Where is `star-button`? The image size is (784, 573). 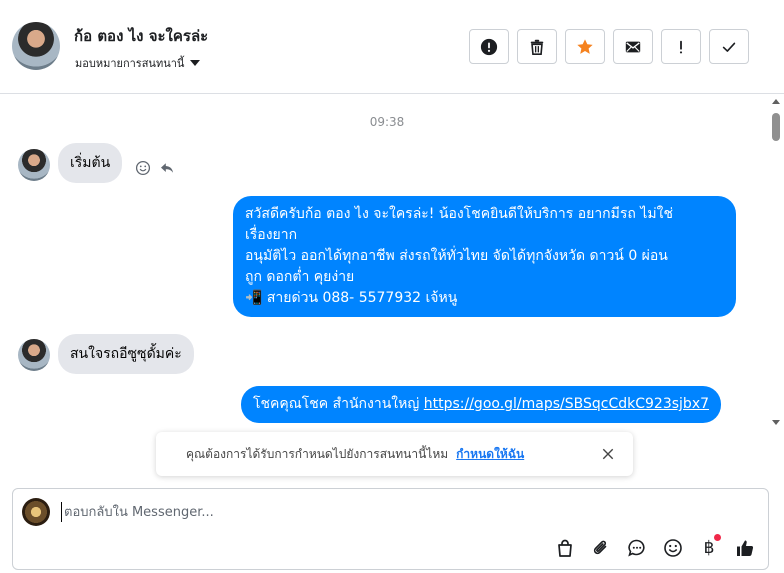 star-button is located at coordinates (585, 46).